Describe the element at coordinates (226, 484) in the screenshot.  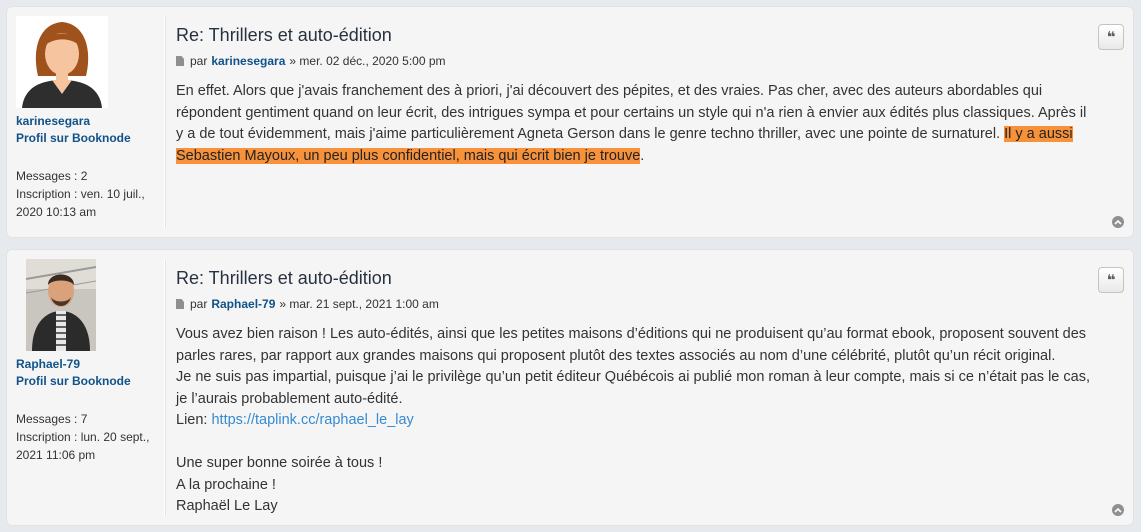
I see `post-paragraph: A la prochaine !` at that location.